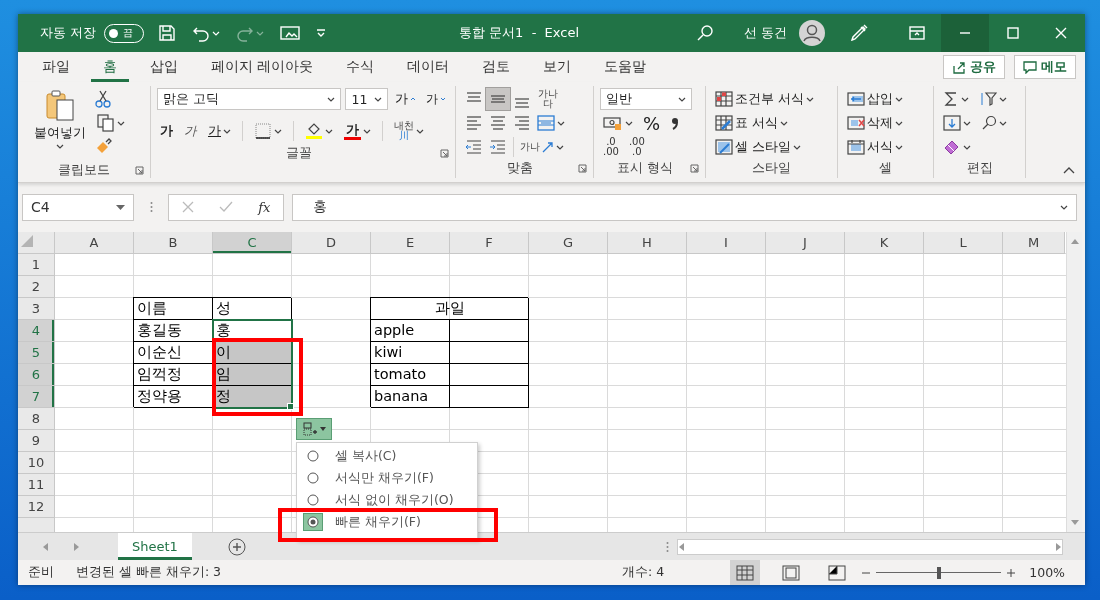  Describe the element at coordinates (357, 131) in the screenshot. I see `font-color-button: 가` at that location.